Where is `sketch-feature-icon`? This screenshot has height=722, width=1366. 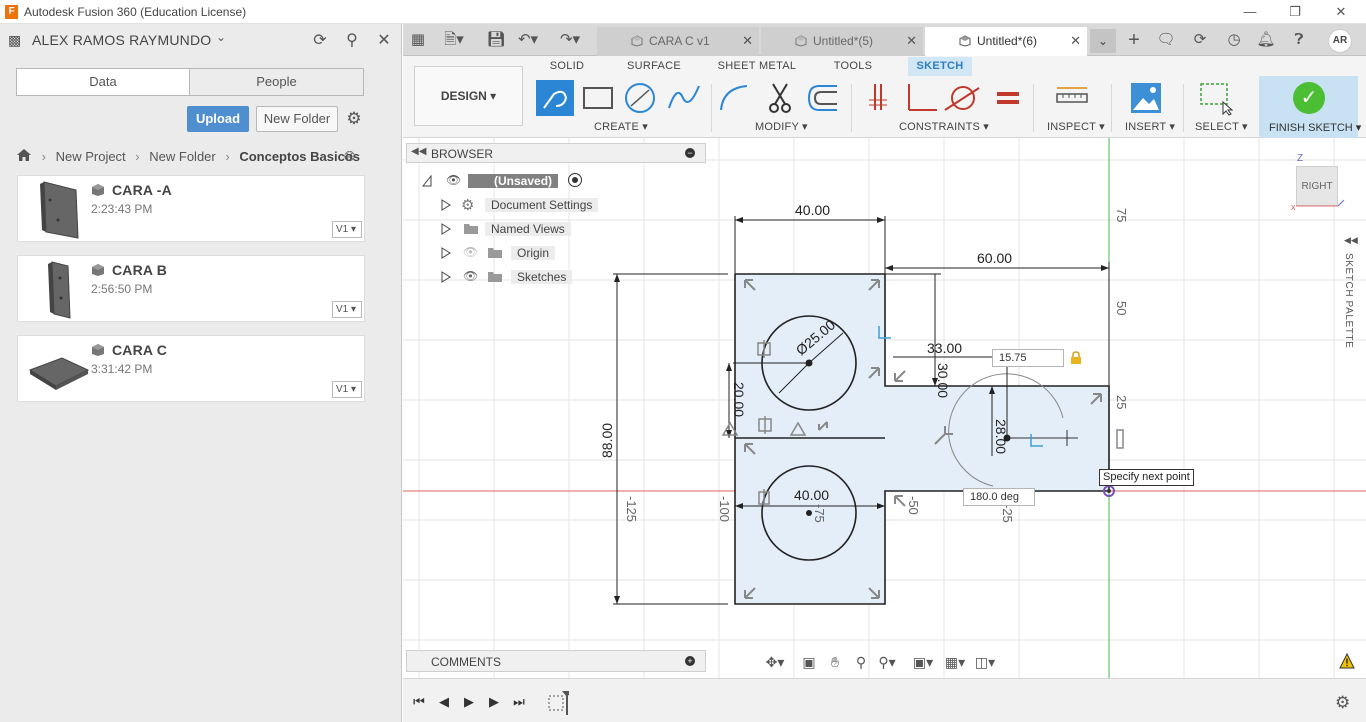
sketch-feature-icon is located at coordinates (558, 702).